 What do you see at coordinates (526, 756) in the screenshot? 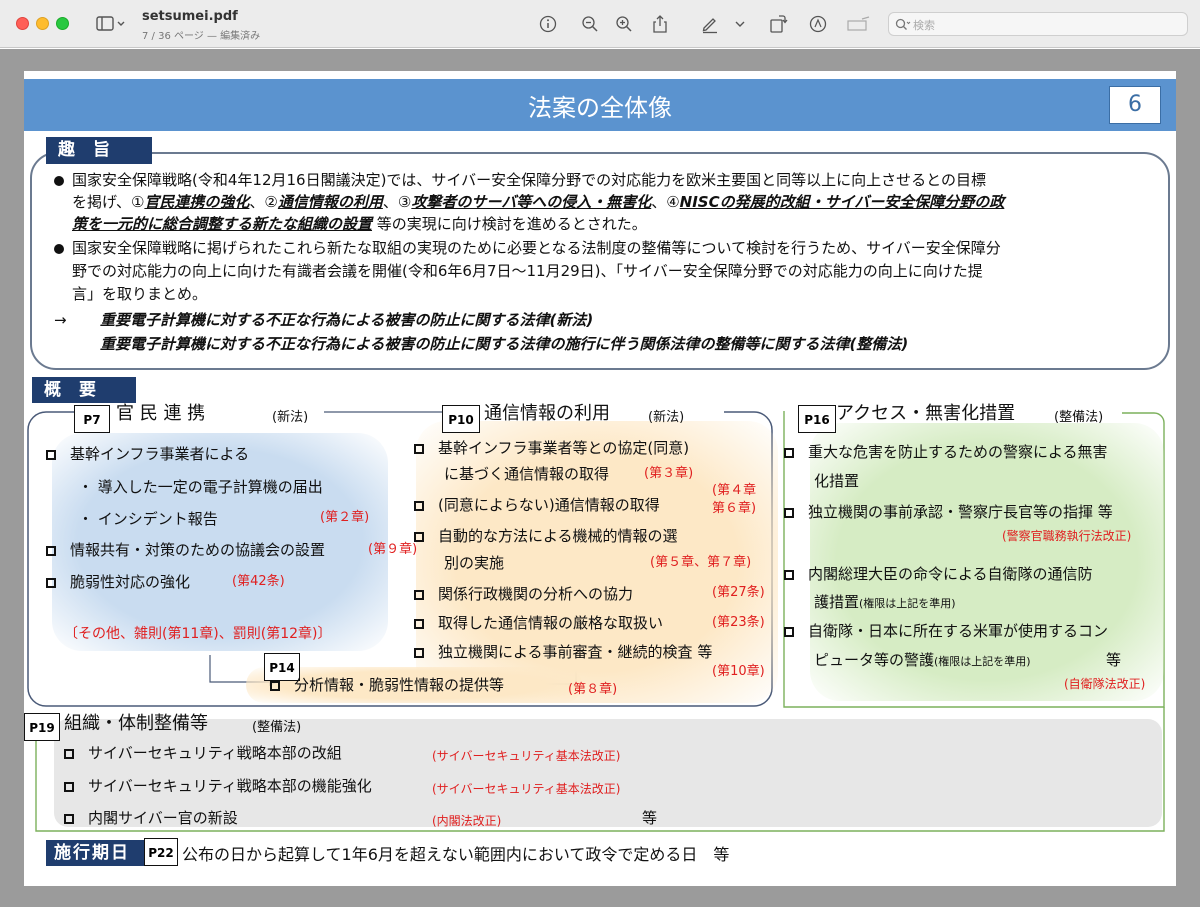
I see `org-item-1-ref: (サイバーセキュリティ基本法改正)` at bounding box center [526, 756].